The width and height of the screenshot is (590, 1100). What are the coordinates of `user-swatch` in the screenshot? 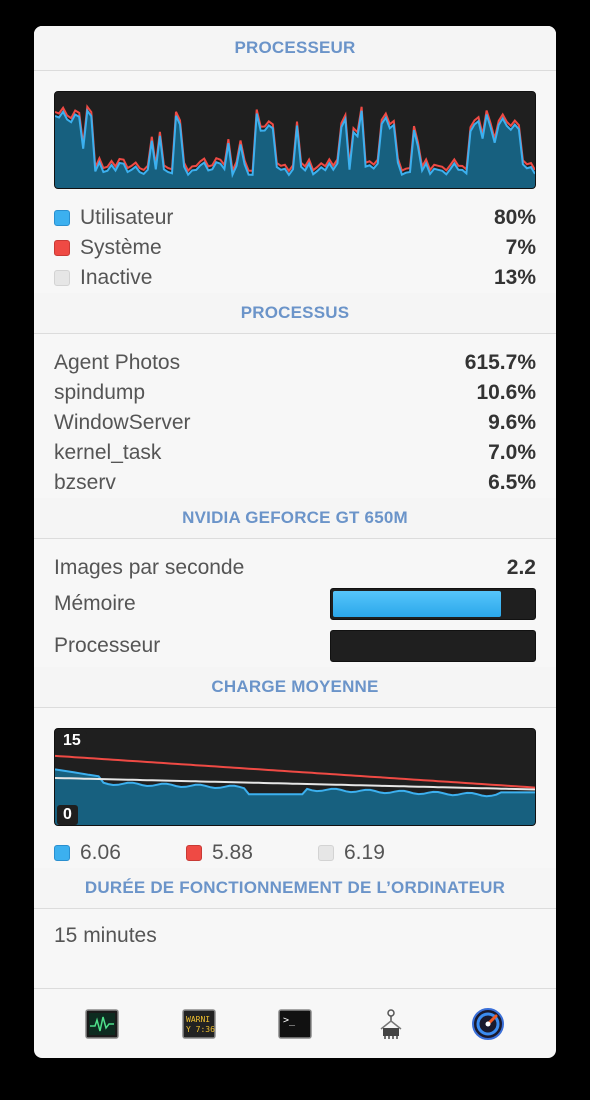 It's located at (62, 218).